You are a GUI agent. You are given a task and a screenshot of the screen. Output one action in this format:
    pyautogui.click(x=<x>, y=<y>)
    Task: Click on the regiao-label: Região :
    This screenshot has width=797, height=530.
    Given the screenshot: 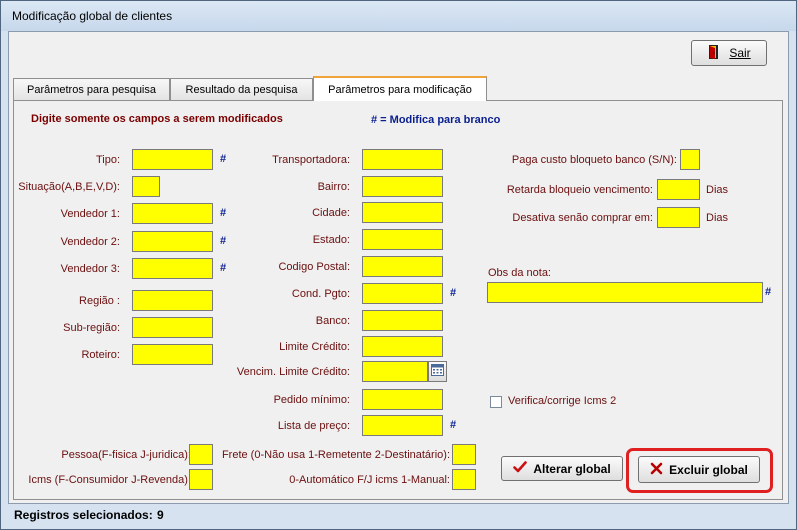 What is the action you would take?
    pyautogui.click(x=99, y=301)
    